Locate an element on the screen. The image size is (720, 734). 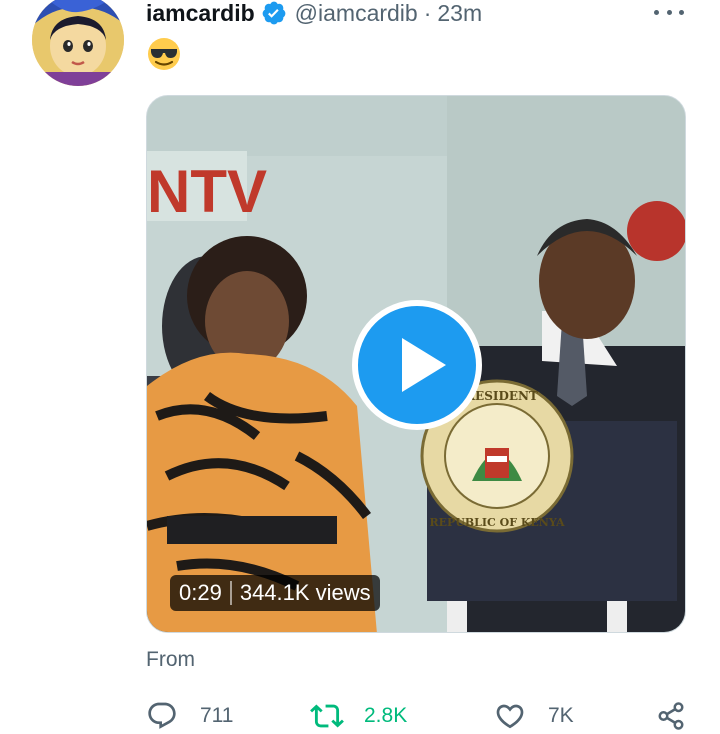
reply-icon is located at coordinates (162, 715).